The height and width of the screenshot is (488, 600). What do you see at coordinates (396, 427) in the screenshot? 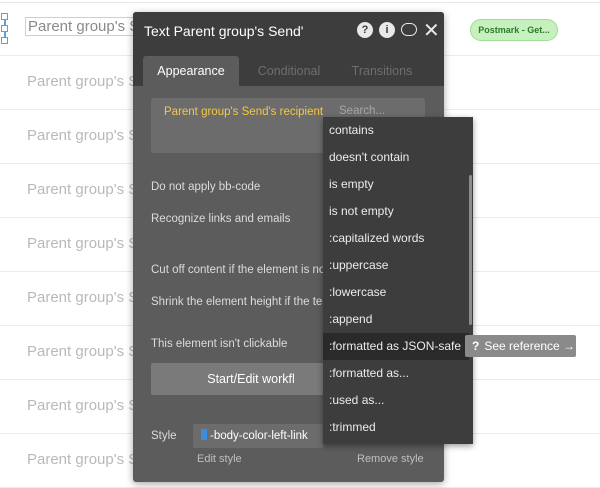
I see `dropdown-option: :trimmed` at bounding box center [396, 427].